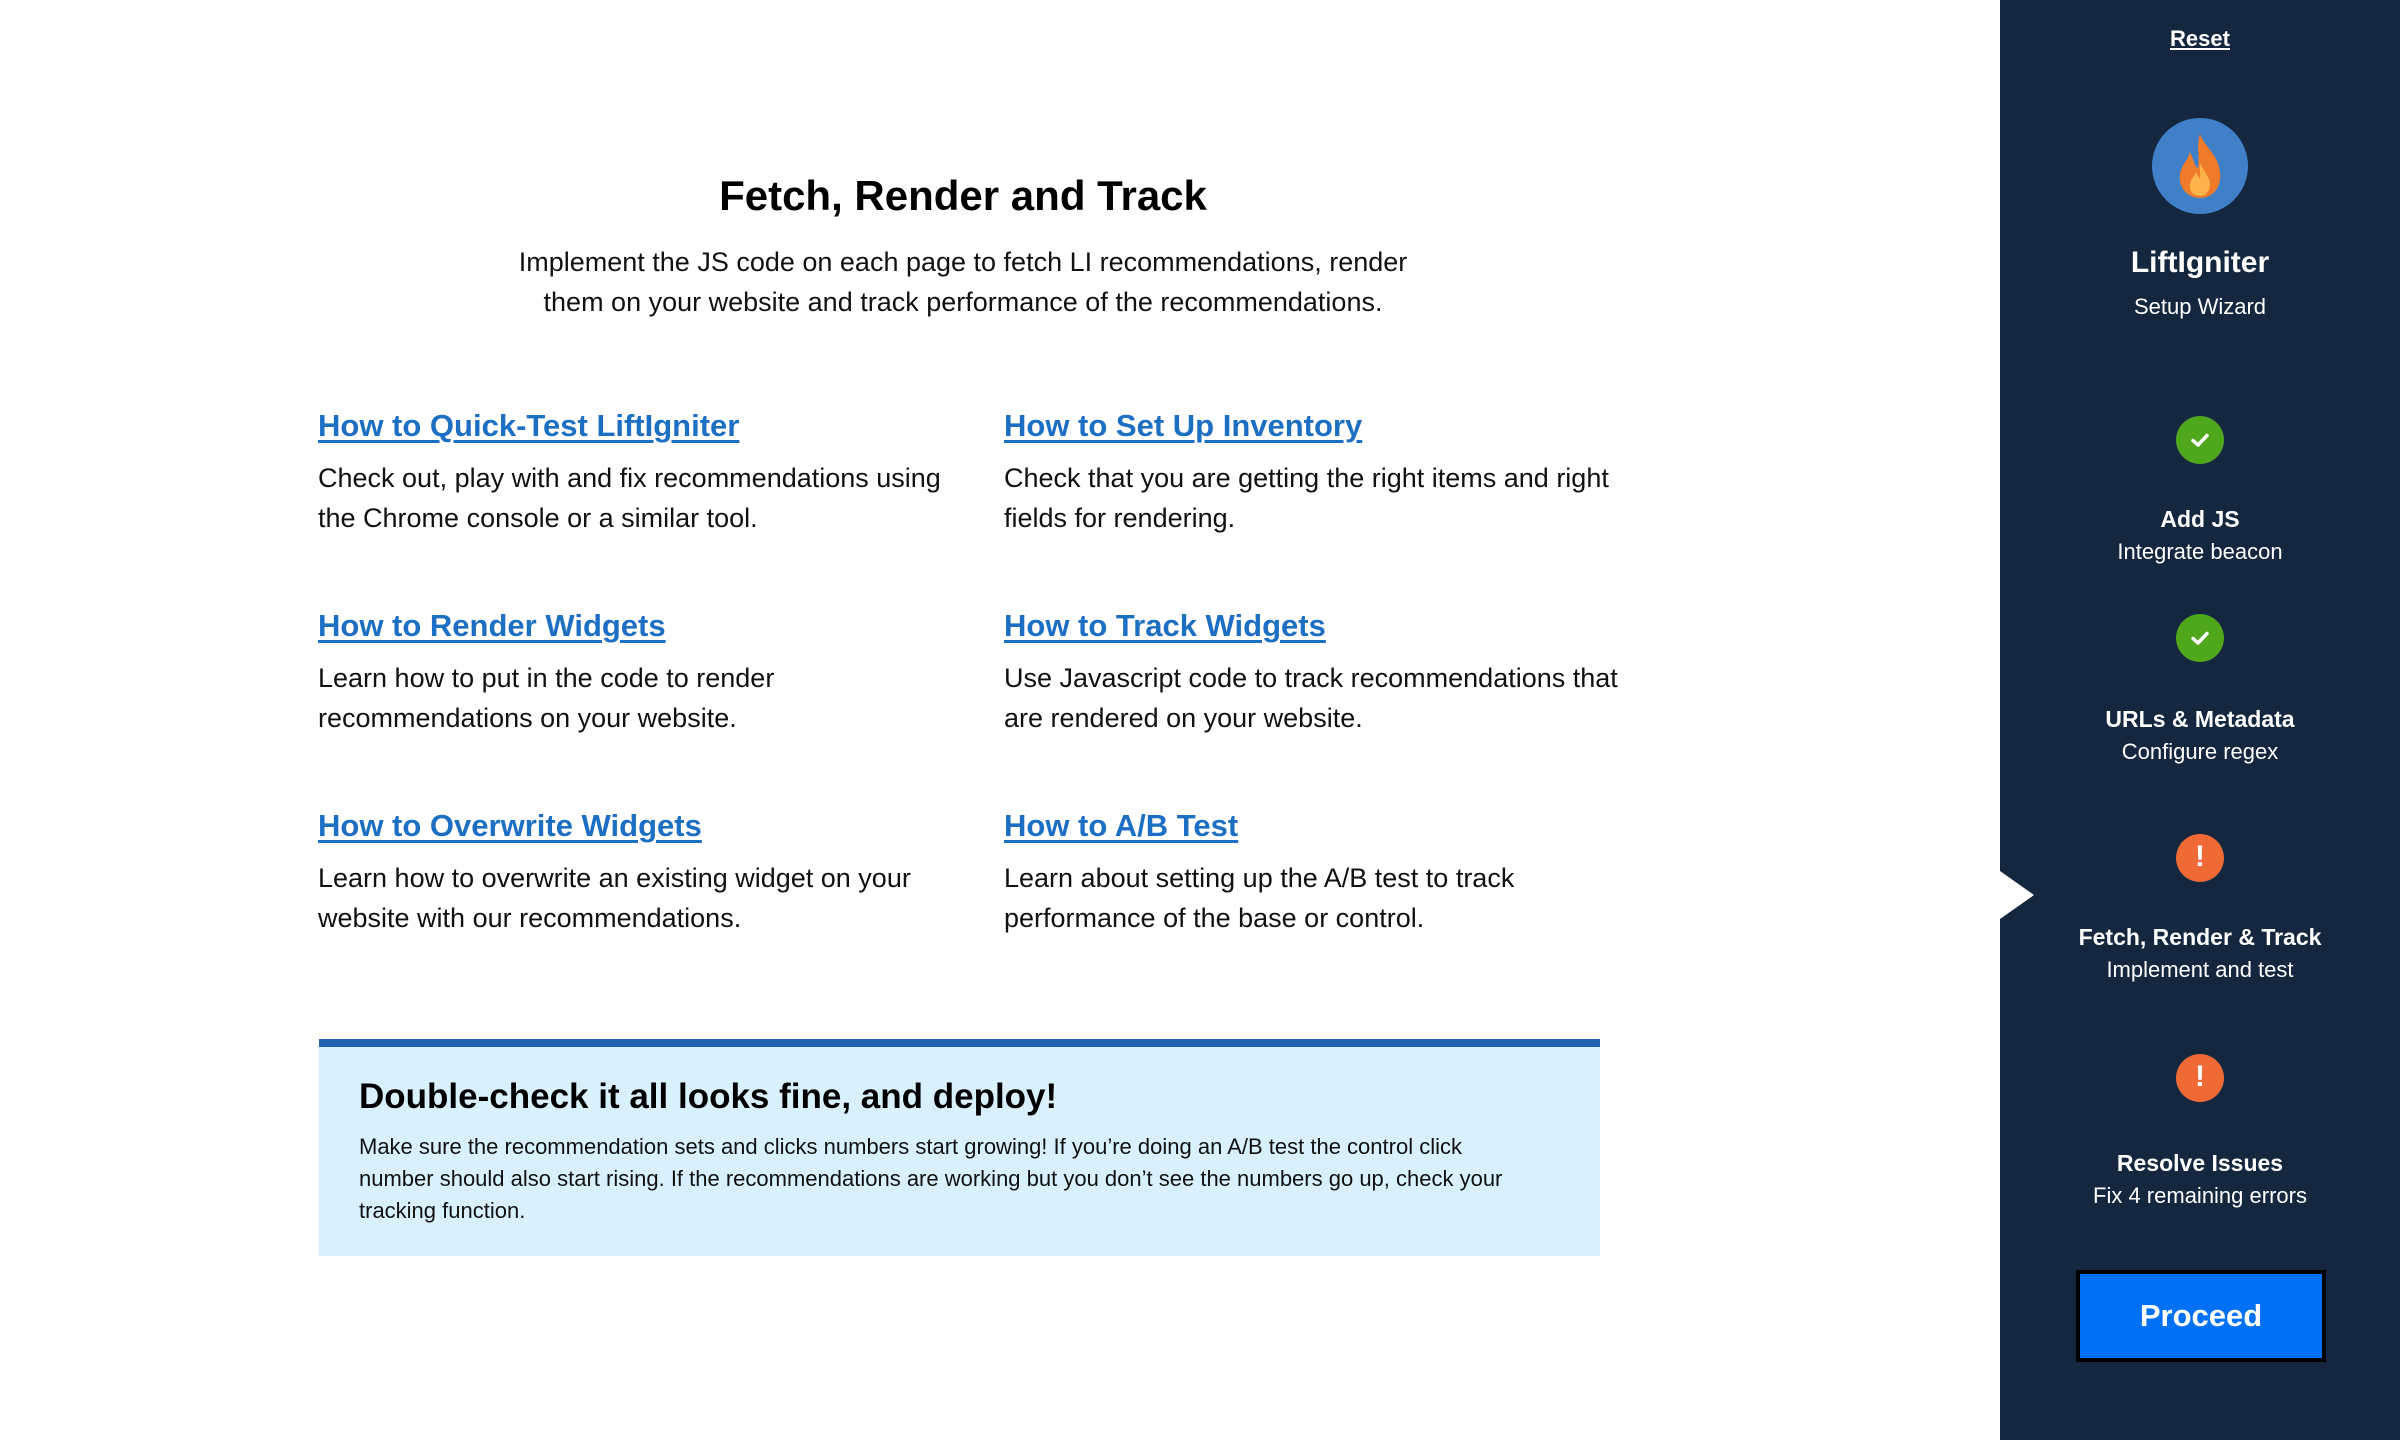 The width and height of the screenshot is (2400, 1440). What do you see at coordinates (2201, 1316) in the screenshot?
I see `proceed-button: Proceed` at bounding box center [2201, 1316].